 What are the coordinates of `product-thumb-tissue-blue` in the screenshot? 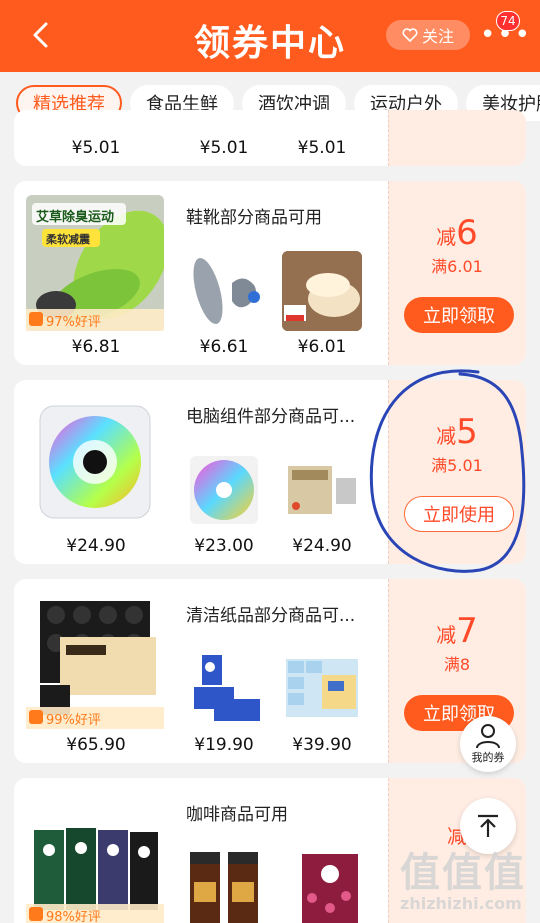 It's located at (224, 689).